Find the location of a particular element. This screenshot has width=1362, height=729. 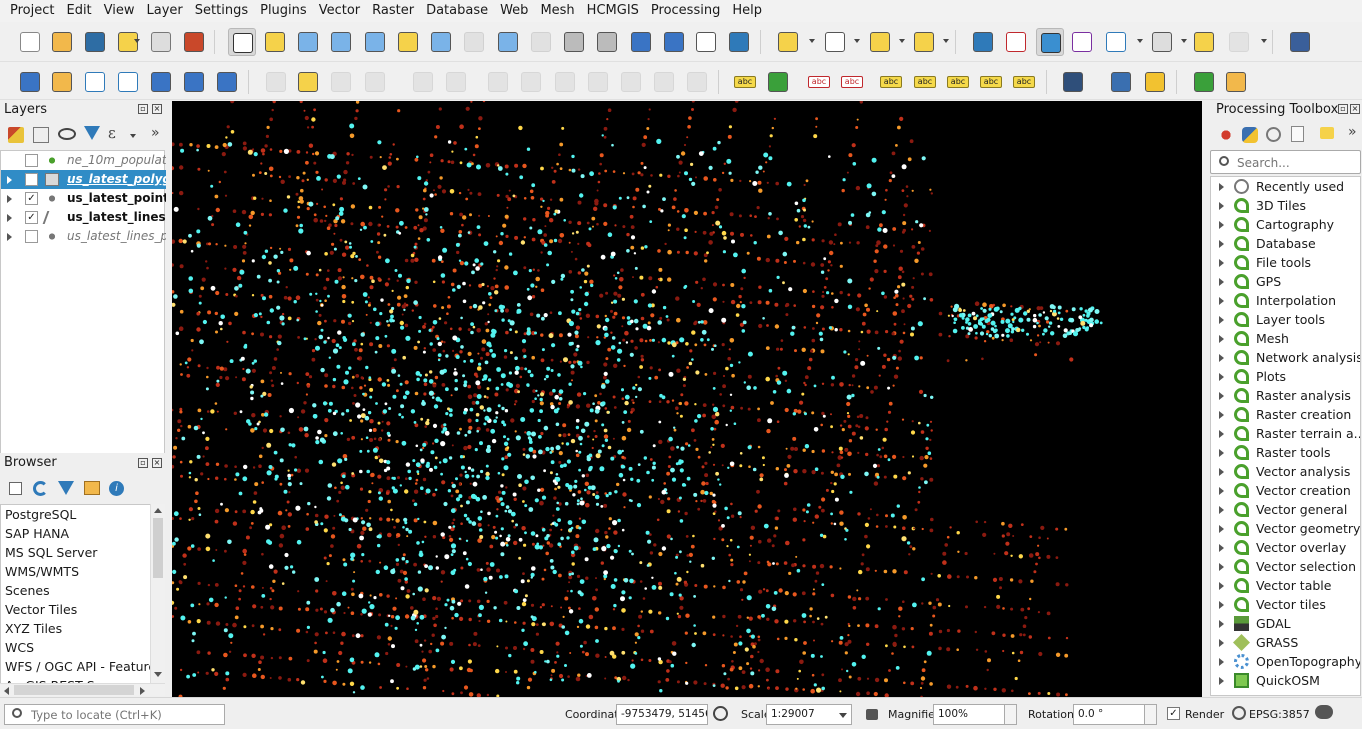

deselect-button is located at coordinates (880, 42).